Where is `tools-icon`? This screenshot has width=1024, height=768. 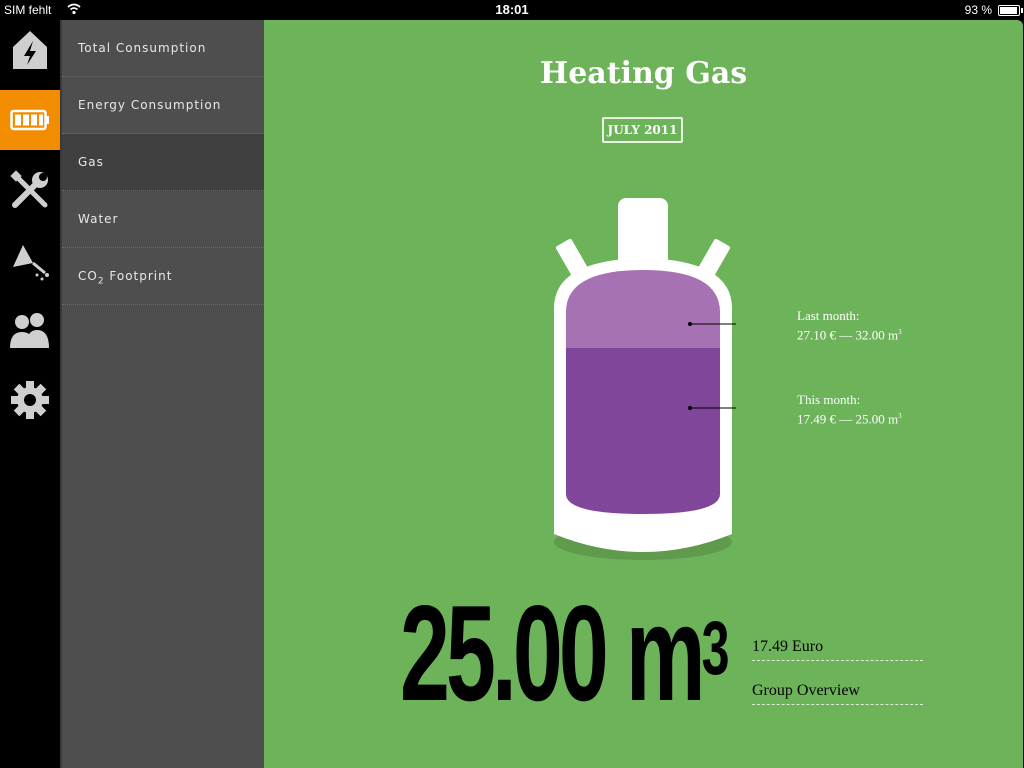
tools-icon is located at coordinates (29, 189).